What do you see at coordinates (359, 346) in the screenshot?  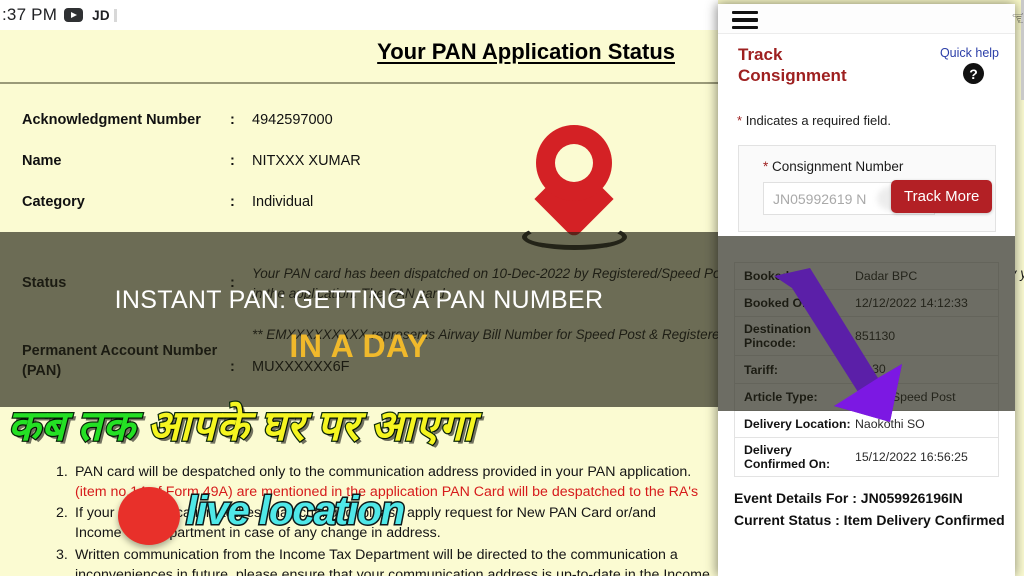 I see `overlay-caption-line2: IN A DAY` at bounding box center [359, 346].